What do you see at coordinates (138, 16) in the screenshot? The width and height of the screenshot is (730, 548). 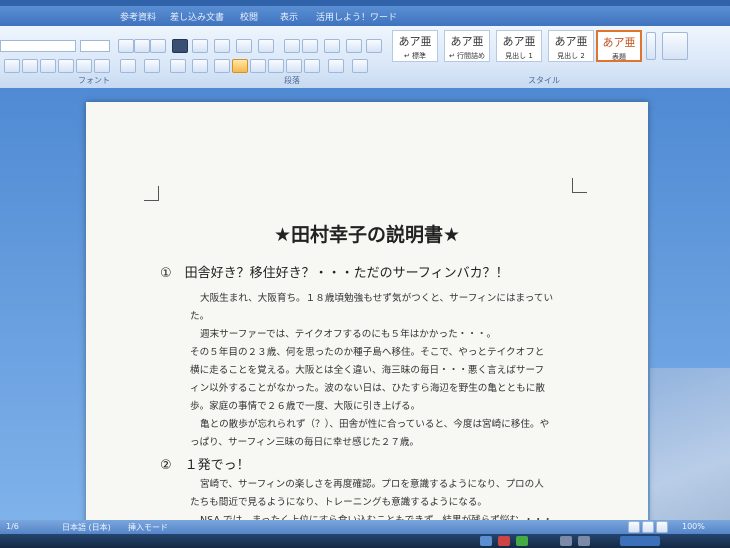 I see `tab-references: 参考資料` at bounding box center [138, 16].